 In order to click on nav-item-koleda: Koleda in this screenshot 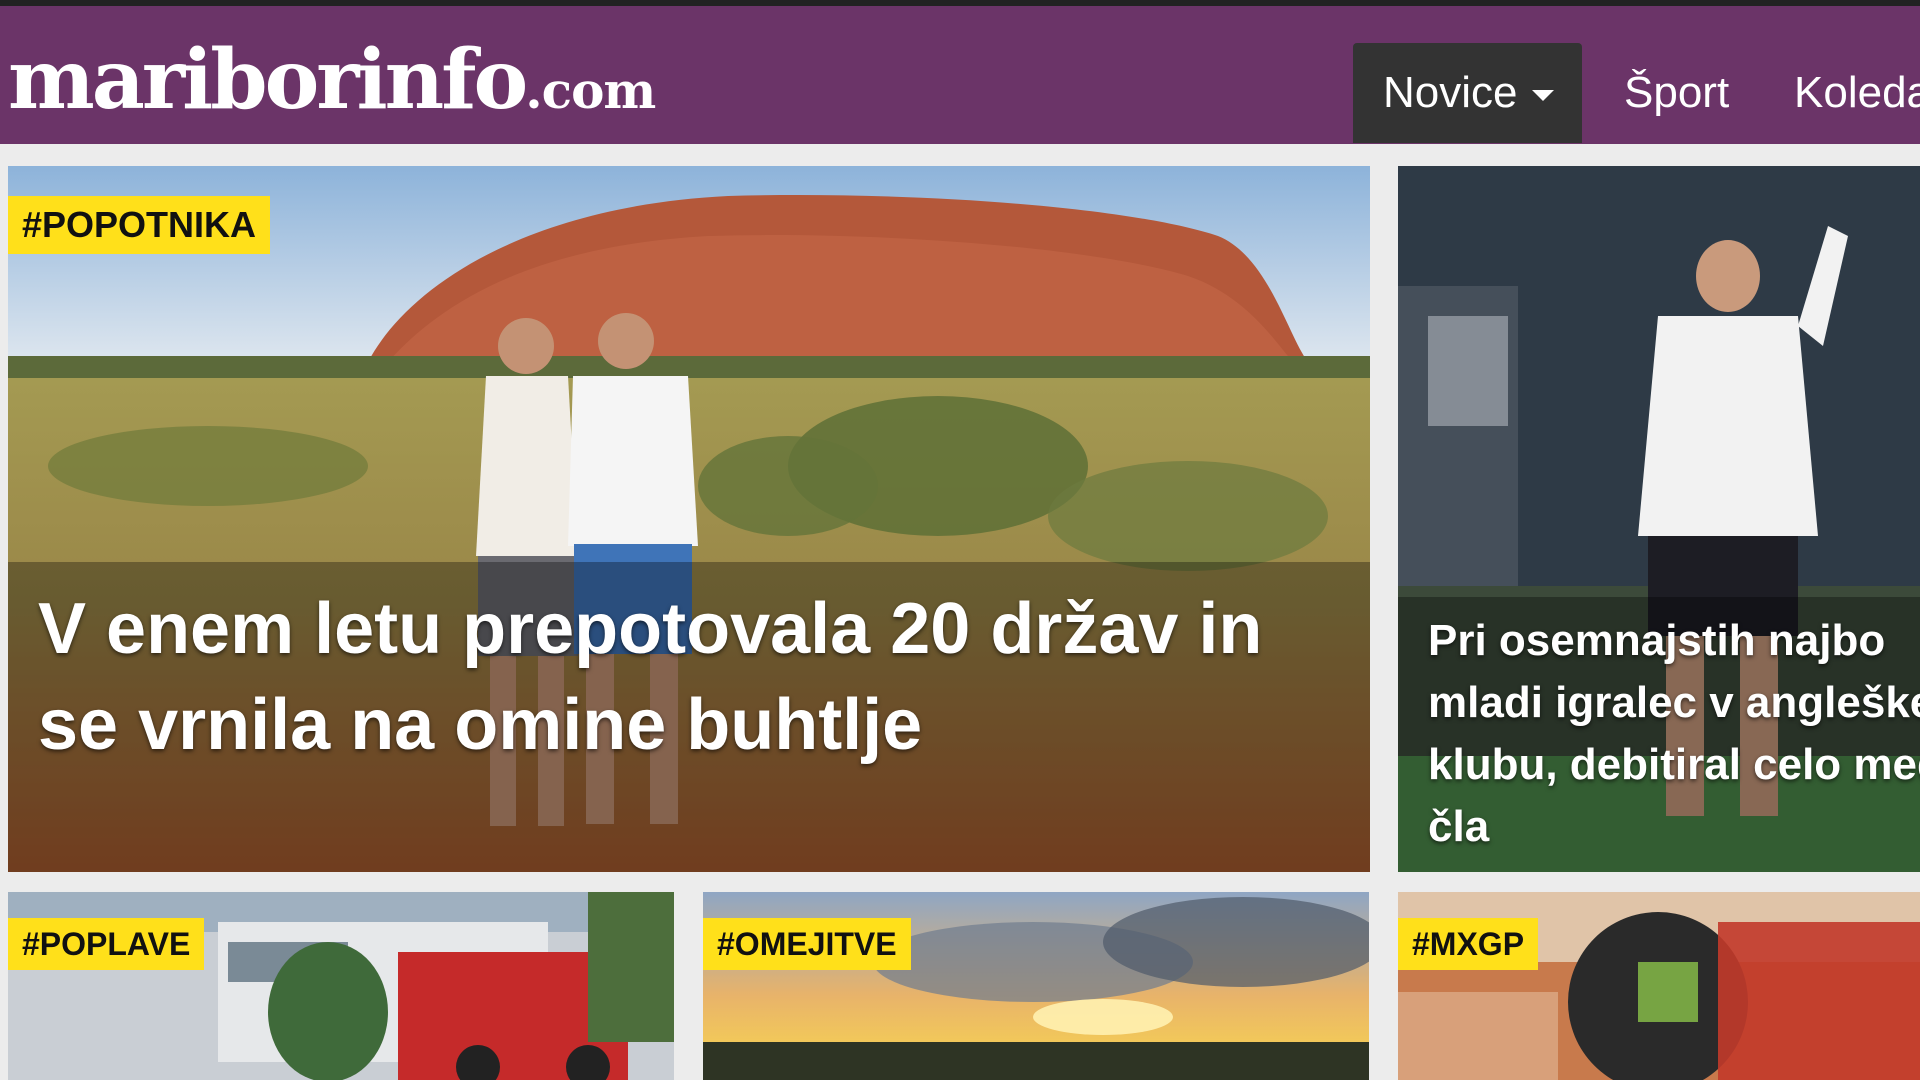, I will do `click(1857, 93)`.